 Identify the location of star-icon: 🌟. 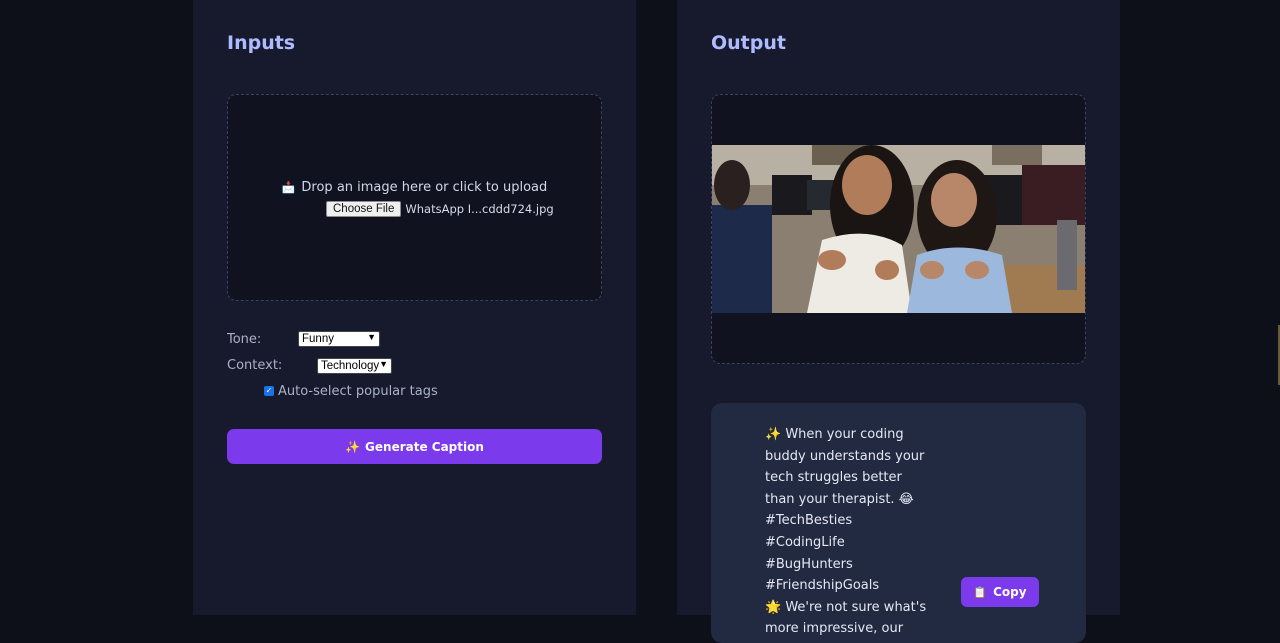
(773, 607).